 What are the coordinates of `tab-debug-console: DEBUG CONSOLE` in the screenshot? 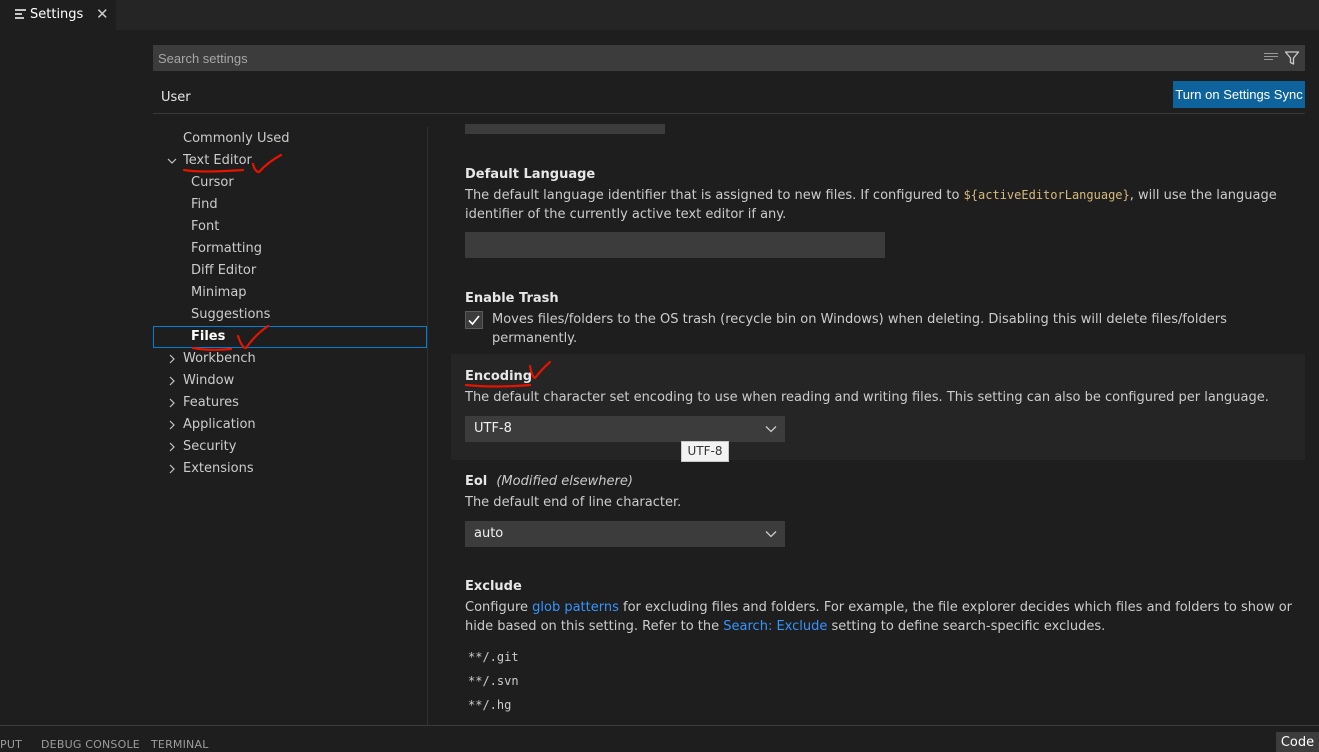 It's located at (90, 744).